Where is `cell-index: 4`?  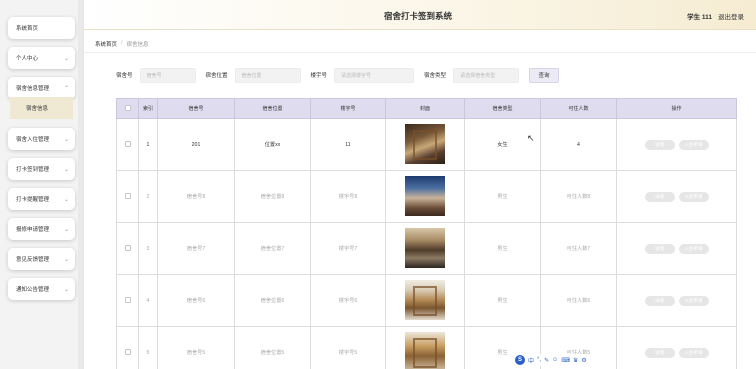 cell-index: 4 is located at coordinates (148, 300).